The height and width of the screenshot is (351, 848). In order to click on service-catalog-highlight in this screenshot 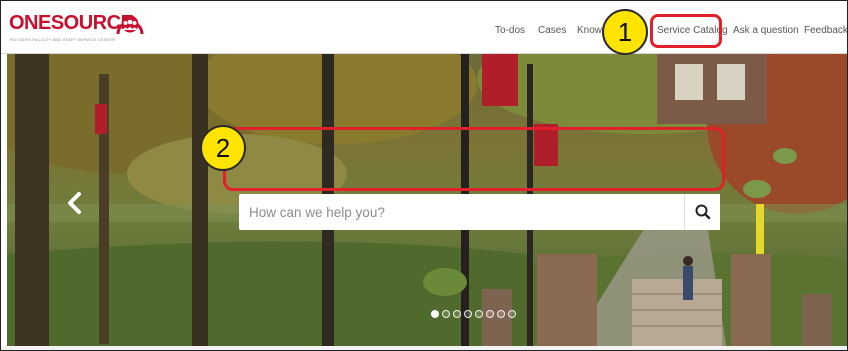, I will do `click(686, 31)`.